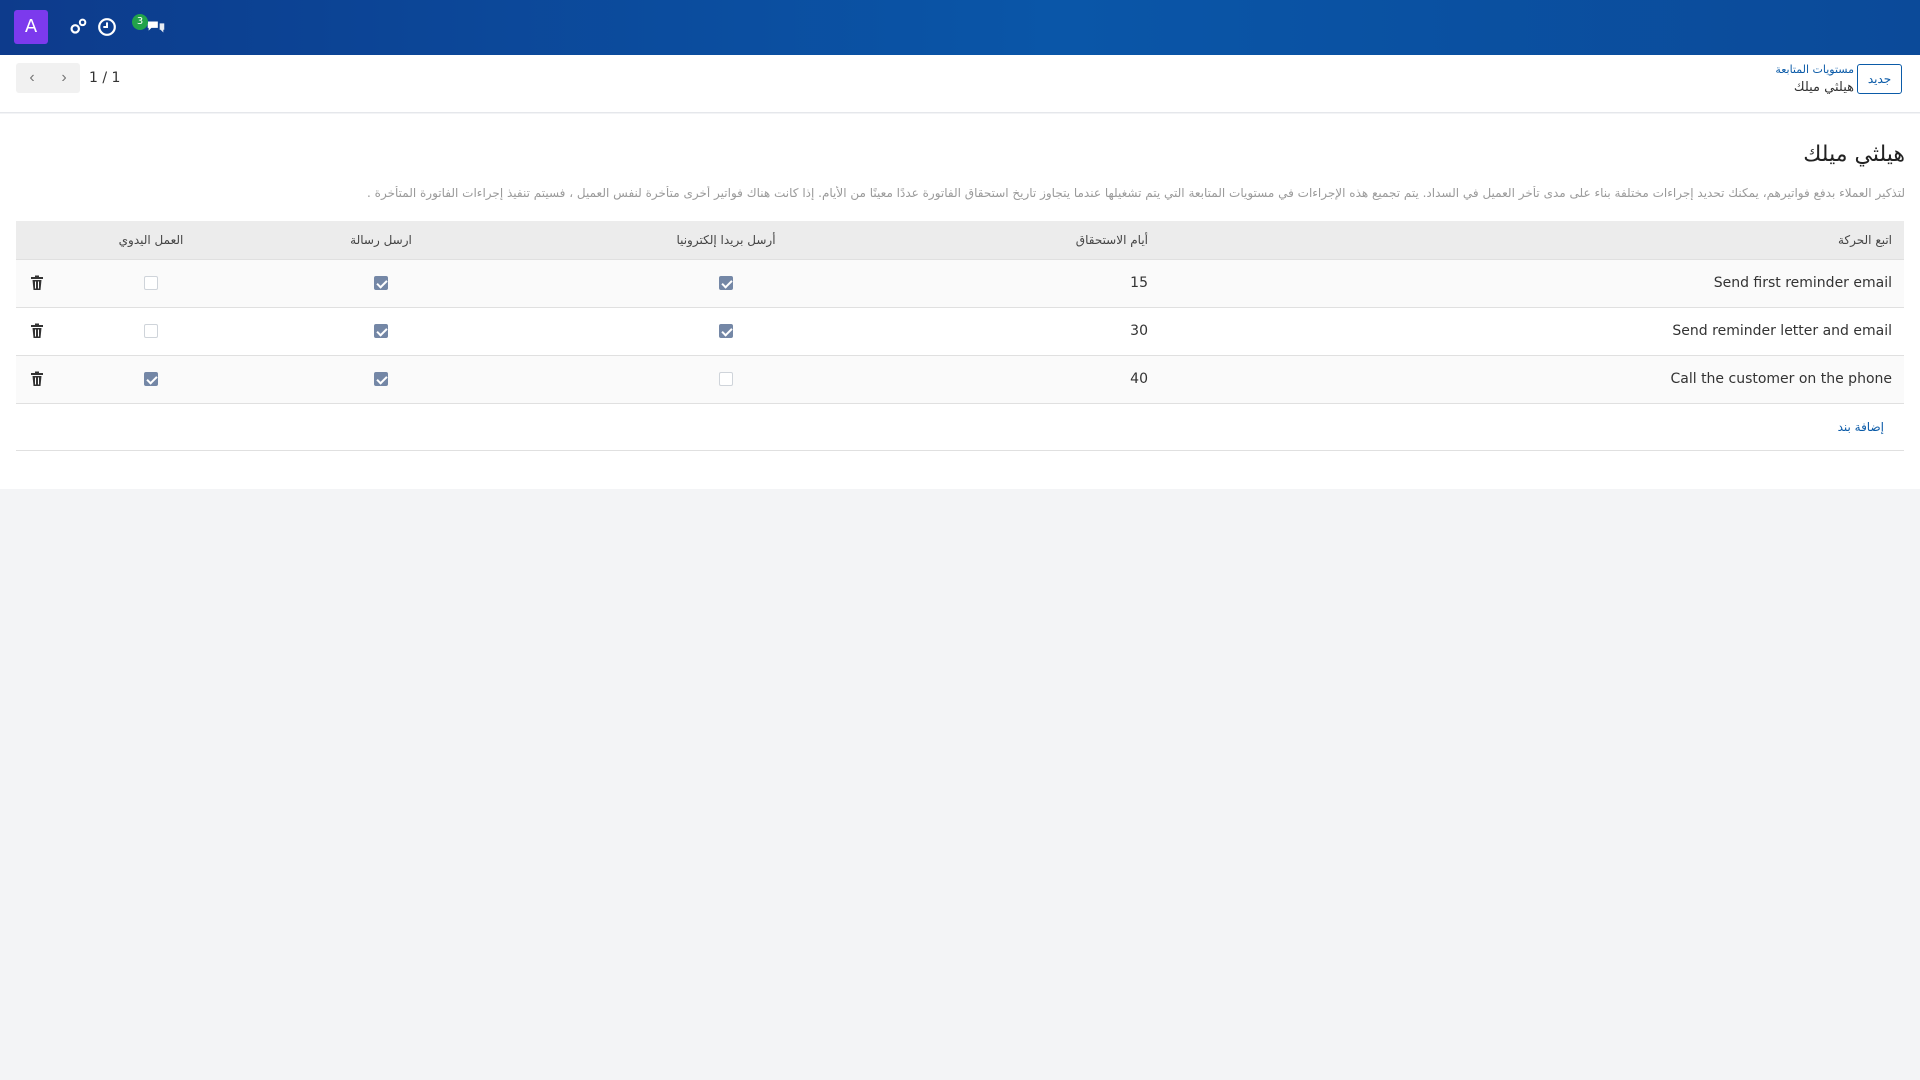  What do you see at coordinates (1814, 69) in the screenshot?
I see `breadcrumb-parent-link: مستويات المتابعة` at bounding box center [1814, 69].